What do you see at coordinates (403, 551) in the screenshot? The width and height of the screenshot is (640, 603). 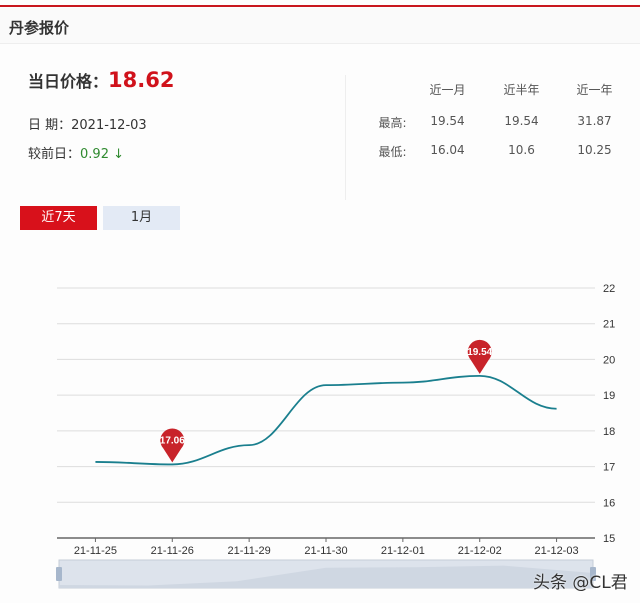 I see `x-tick-label: 21-12-01` at bounding box center [403, 551].